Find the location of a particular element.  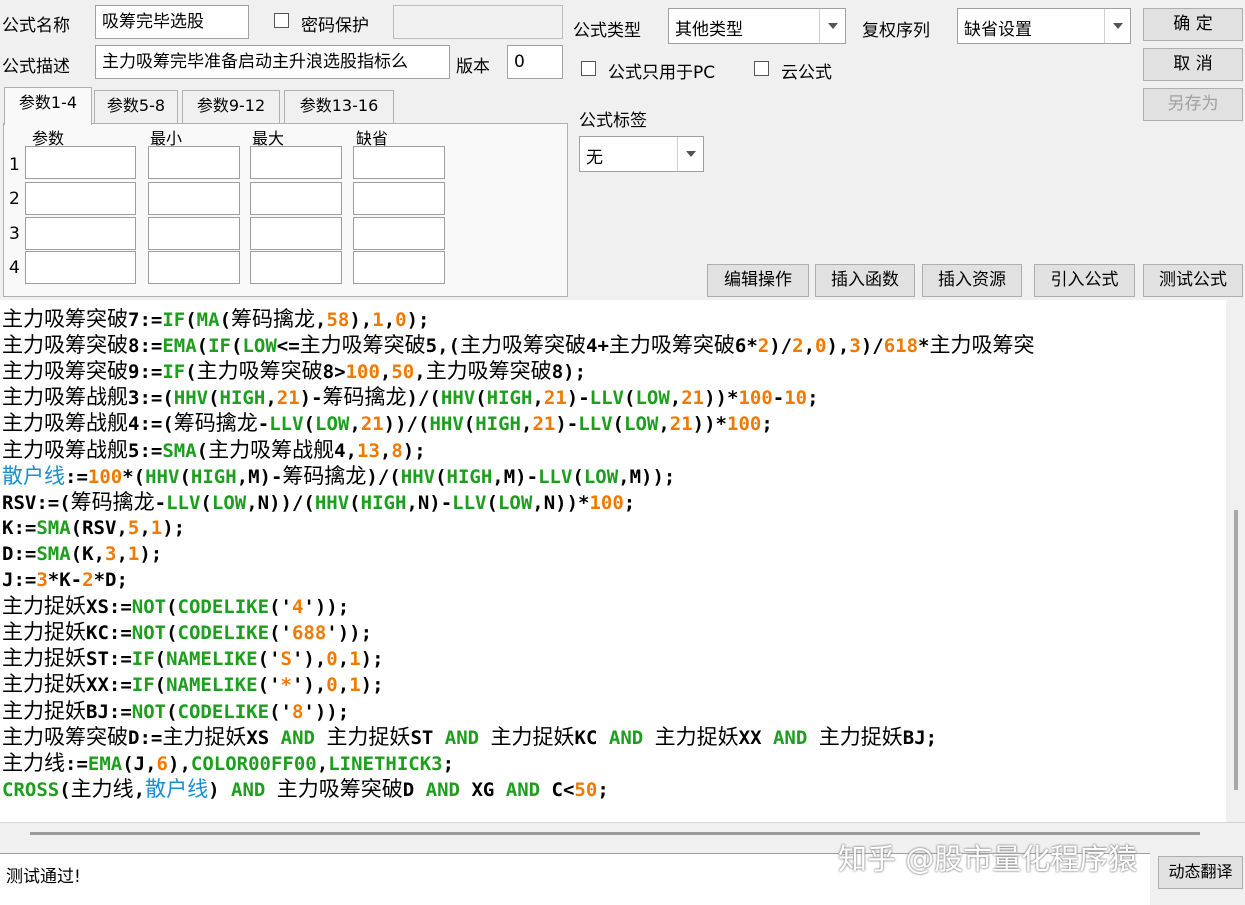

code-token: EMA is located at coordinates (105, 763).